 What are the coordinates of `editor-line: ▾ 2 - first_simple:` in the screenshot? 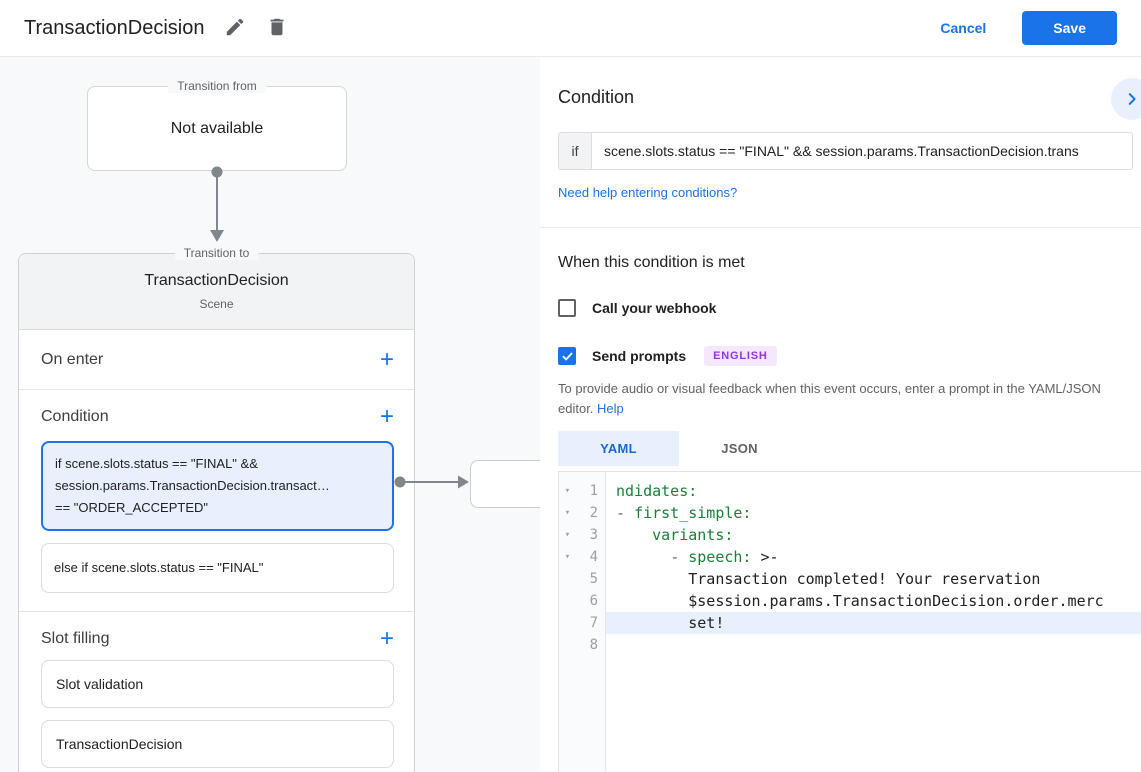 It's located at (850, 513).